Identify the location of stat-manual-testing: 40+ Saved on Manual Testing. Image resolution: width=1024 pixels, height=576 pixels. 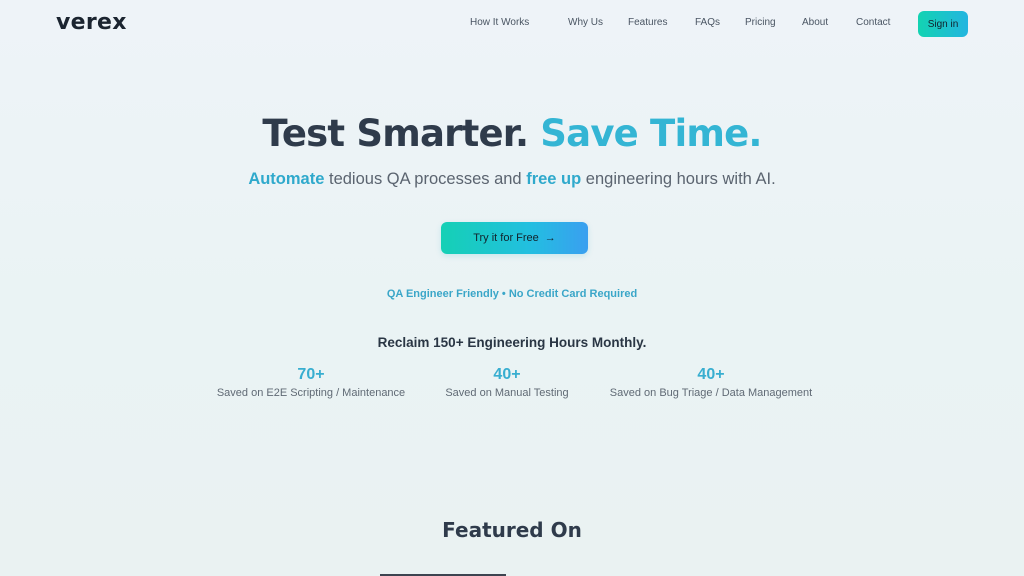
(507, 382).